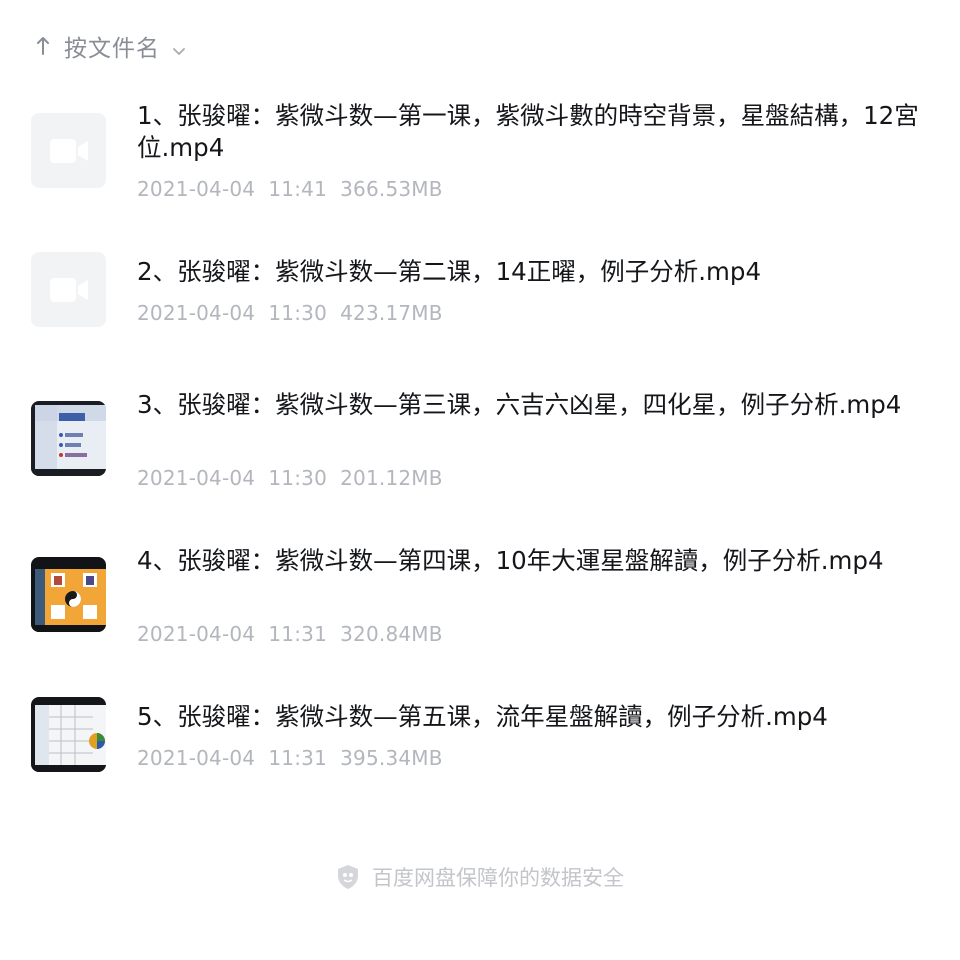  I want to click on chevron-down-icon, so click(179, 48).